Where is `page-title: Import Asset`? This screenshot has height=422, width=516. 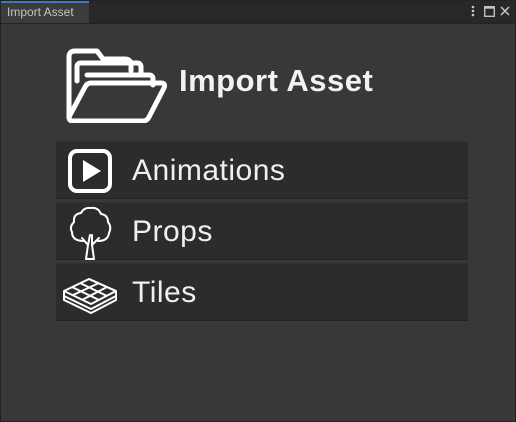 page-title: Import Asset is located at coordinates (276, 80).